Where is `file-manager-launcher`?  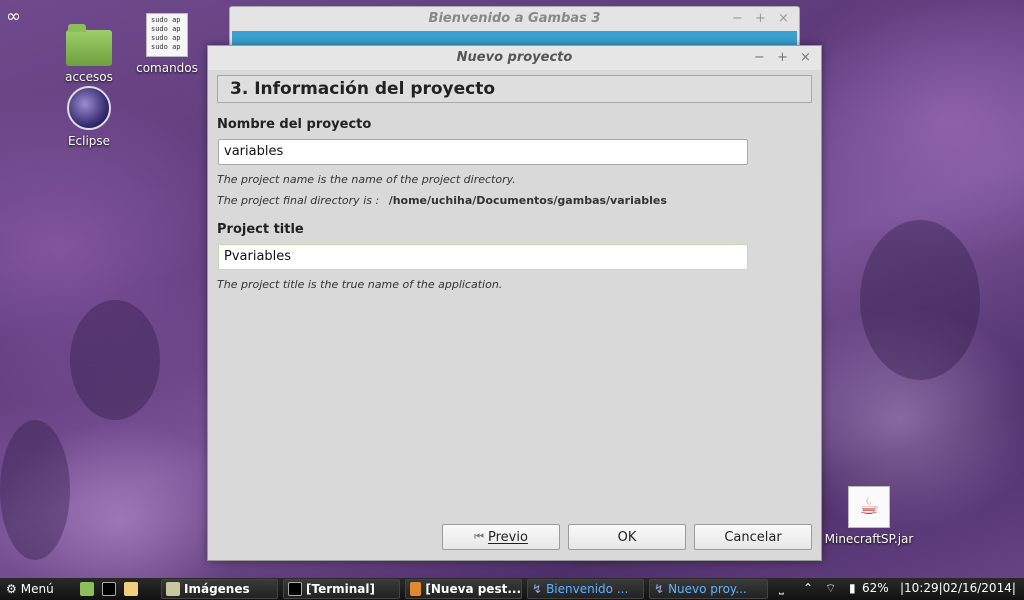
file-manager-launcher is located at coordinates (86, 589).